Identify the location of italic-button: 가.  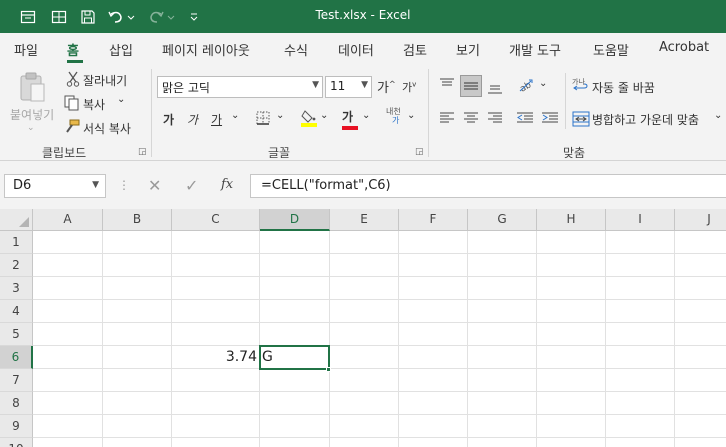
(192, 119).